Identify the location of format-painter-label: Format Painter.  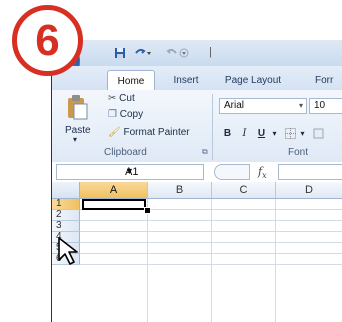
(156, 132).